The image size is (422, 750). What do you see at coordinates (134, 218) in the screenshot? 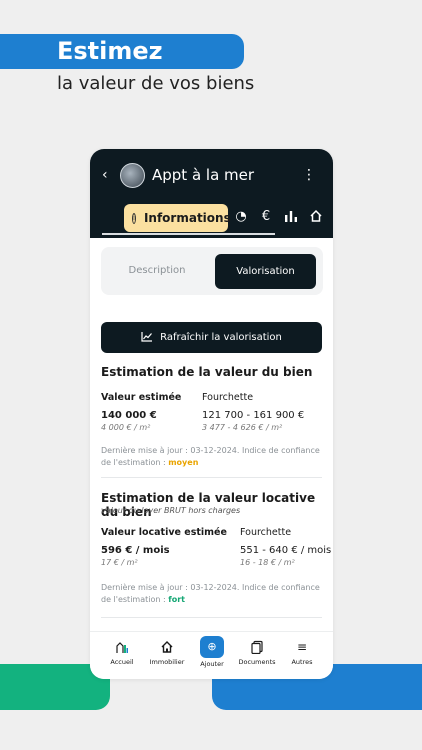
I see `info-icon: i` at bounding box center [134, 218].